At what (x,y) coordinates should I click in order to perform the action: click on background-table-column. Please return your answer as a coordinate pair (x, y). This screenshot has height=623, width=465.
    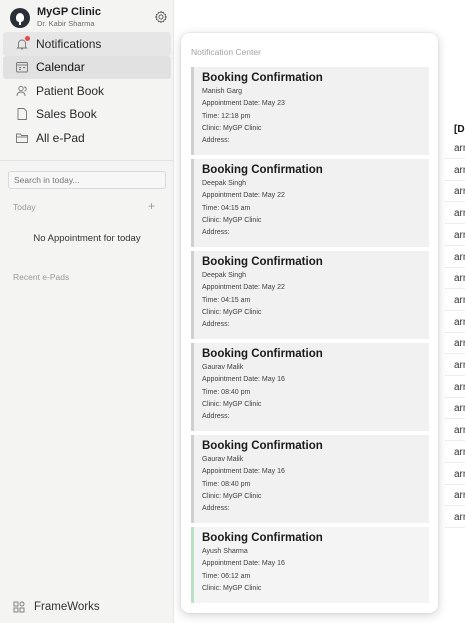
    Looking at the image, I should click on (459, 311).